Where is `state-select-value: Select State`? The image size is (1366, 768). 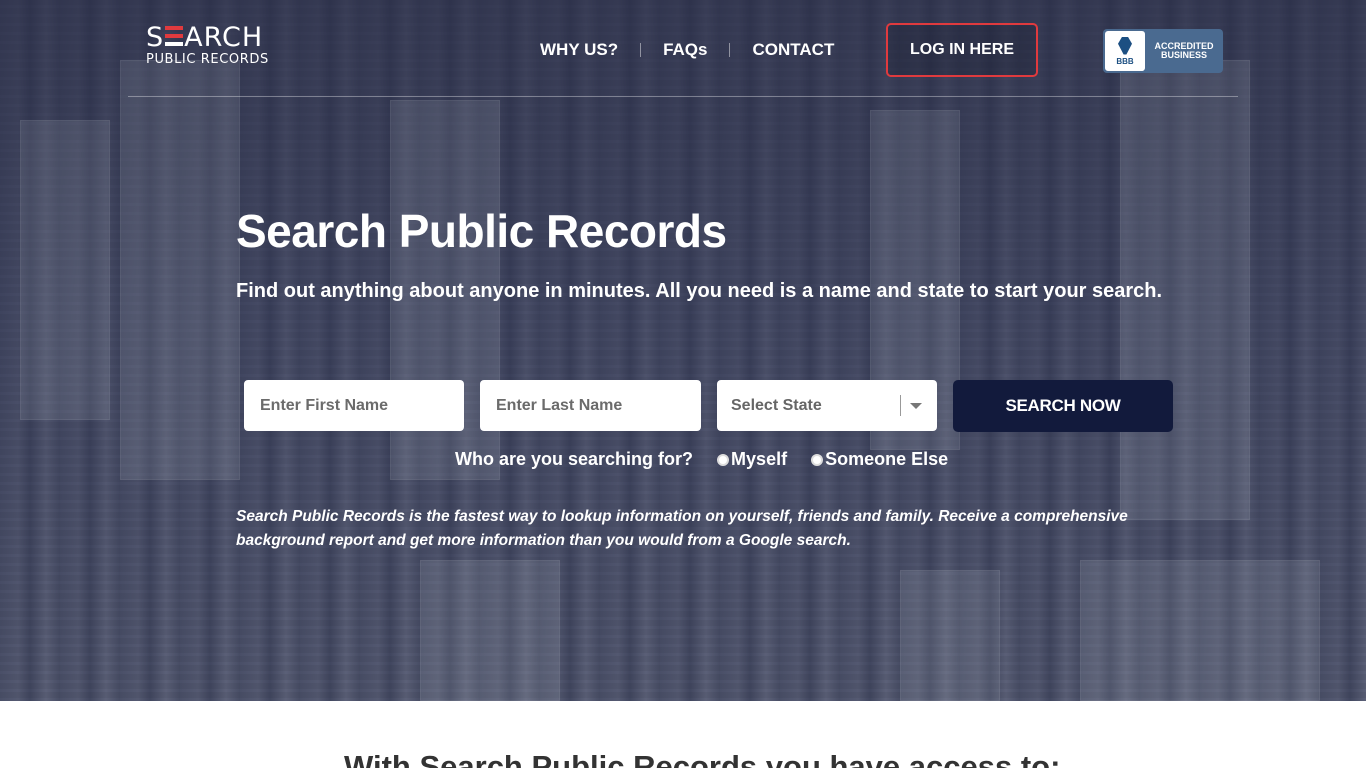
state-select-value: Select State is located at coordinates (776, 405).